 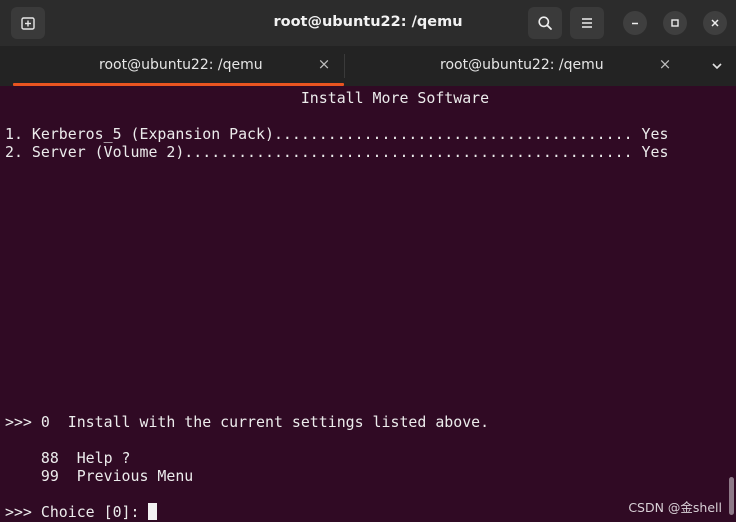 I want to click on maximize-button, so click(x=675, y=23).